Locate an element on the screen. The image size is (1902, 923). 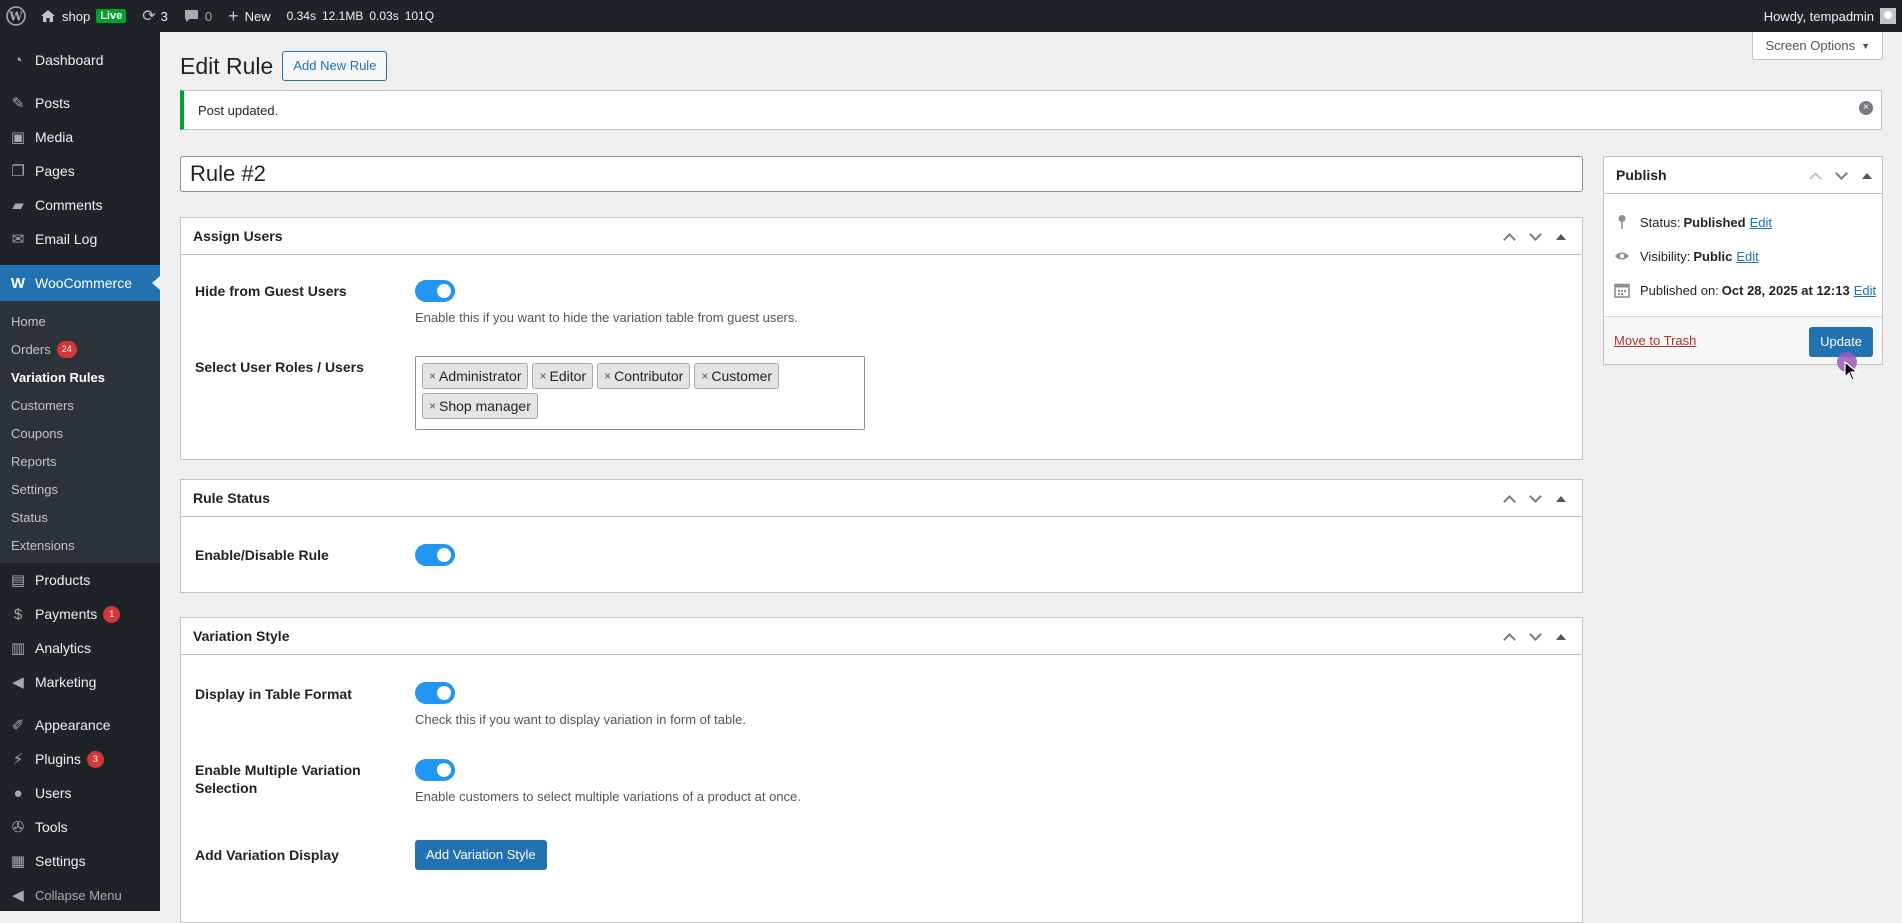
submenu-orders: Orders 24 is located at coordinates (80, 349).